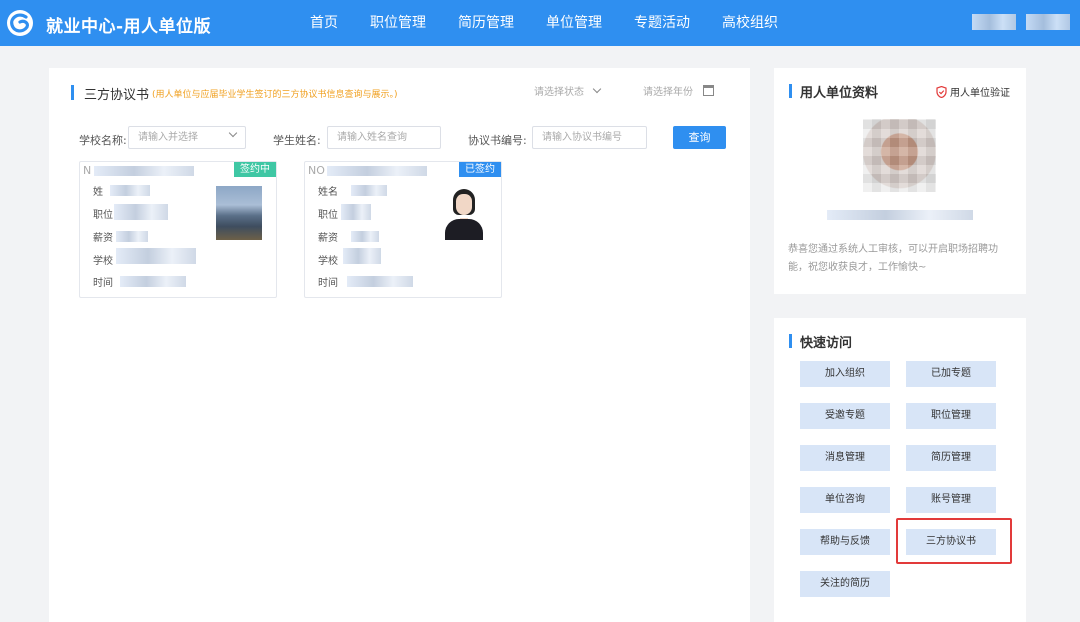 The width and height of the screenshot is (1080, 622). I want to click on status-badge: 签约中, so click(255, 169).